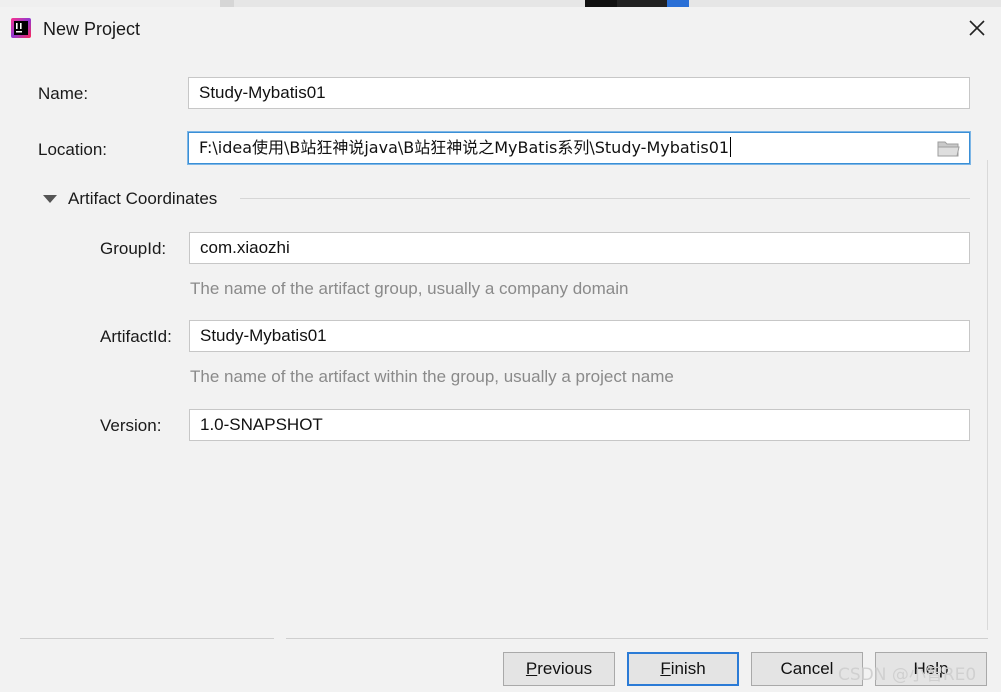 The image size is (1001, 692). I want to click on cancel-label: Cancel, so click(807, 668).